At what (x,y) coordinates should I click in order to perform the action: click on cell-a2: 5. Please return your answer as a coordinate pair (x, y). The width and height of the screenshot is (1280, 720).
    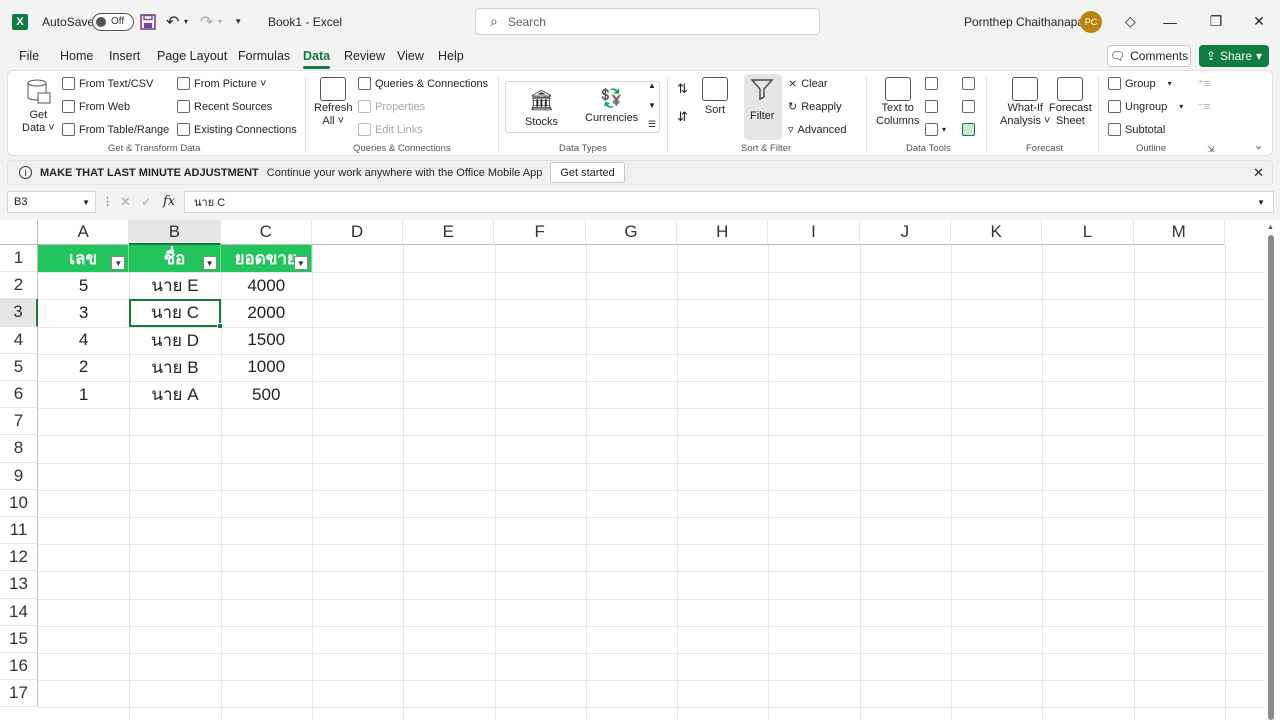
    Looking at the image, I should click on (83, 285).